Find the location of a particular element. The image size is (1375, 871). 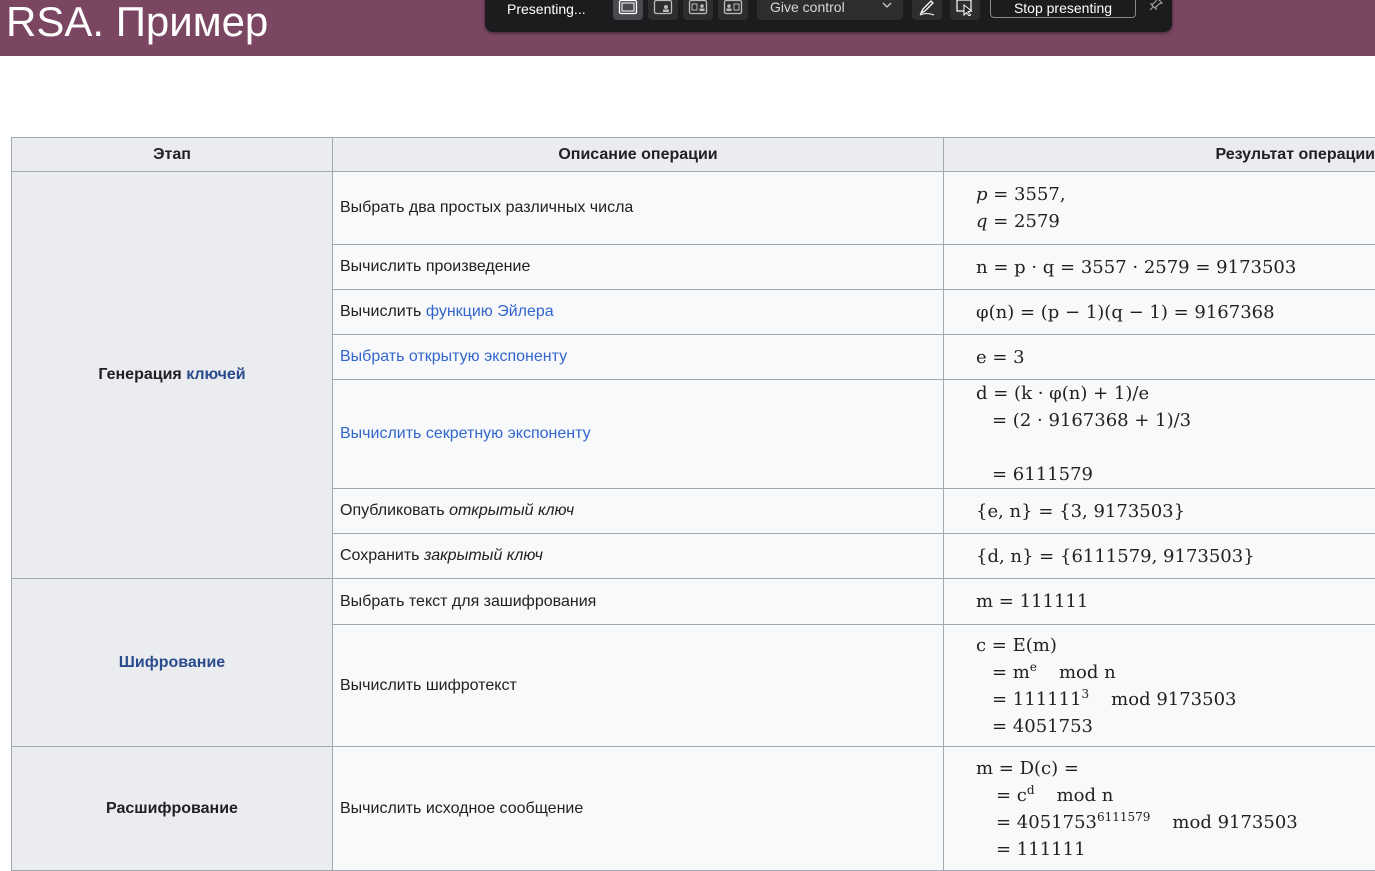

math-line: = cdmod n is located at coordinates (1175, 795).